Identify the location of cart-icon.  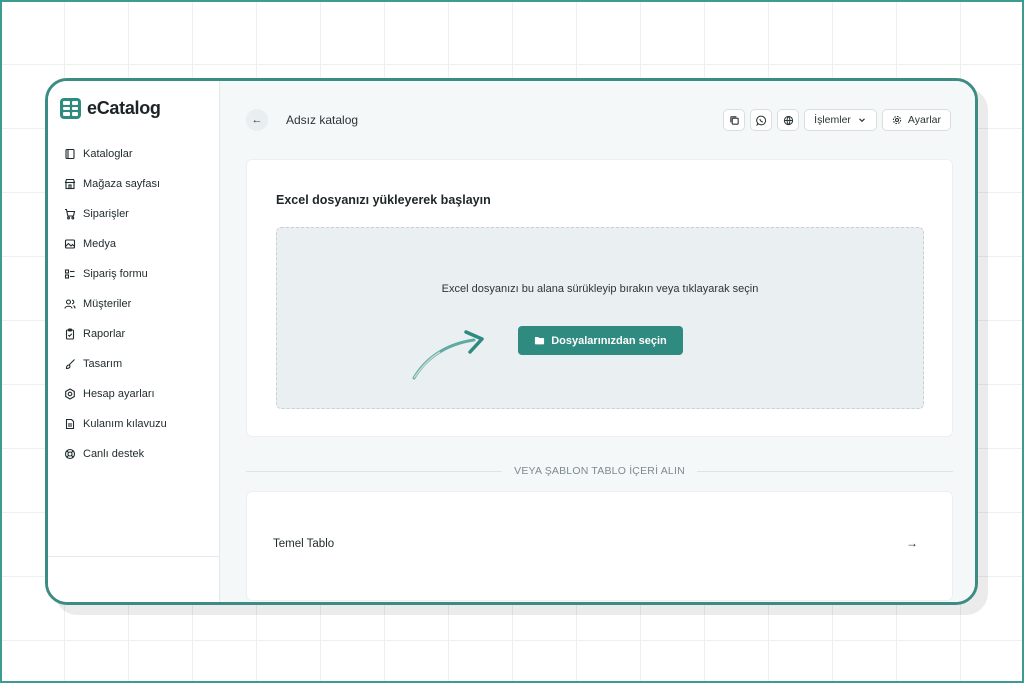
(70, 214).